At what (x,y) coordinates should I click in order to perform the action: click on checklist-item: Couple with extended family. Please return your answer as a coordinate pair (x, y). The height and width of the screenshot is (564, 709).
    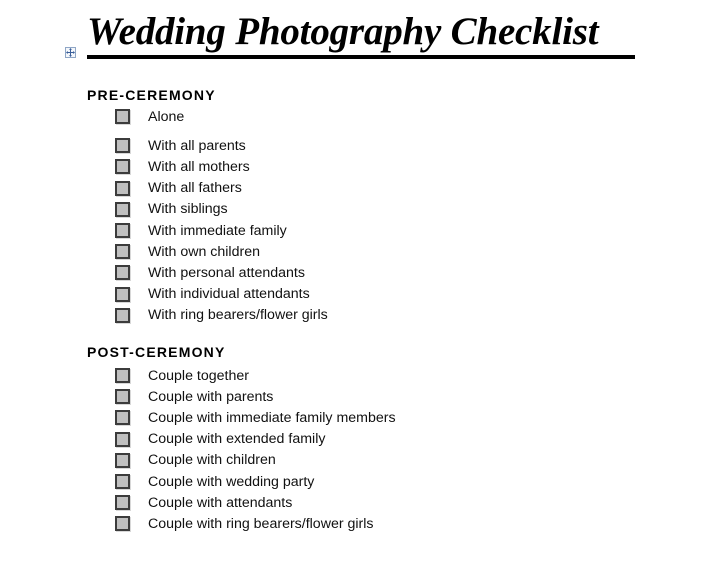
    Looking at the image, I should click on (255, 439).